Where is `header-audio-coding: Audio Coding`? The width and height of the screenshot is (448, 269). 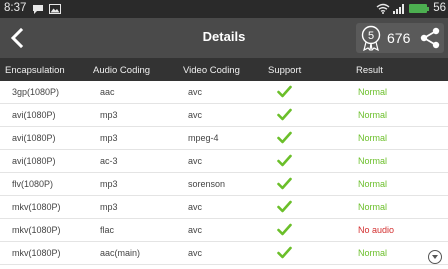 header-audio-coding: Audio Coding is located at coordinates (122, 70).